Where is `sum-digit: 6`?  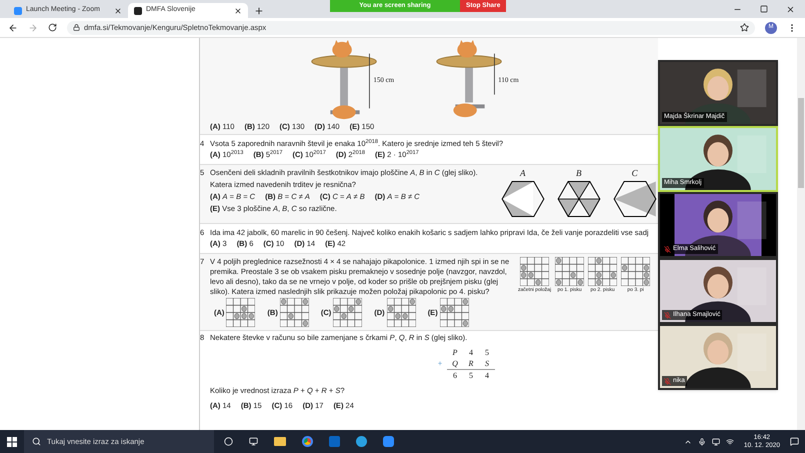
sum-digit: 6 is located at coordinates (455, 376).